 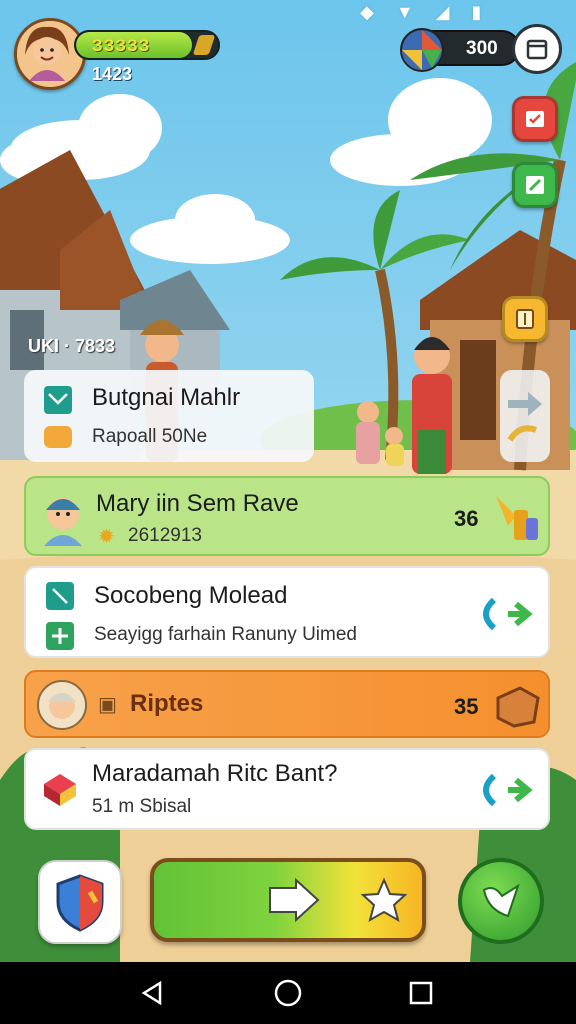 What do you see at coordinates (466, 518) in the screenshot?
I see `quest-count: 36` at bounding box center [466, 518].